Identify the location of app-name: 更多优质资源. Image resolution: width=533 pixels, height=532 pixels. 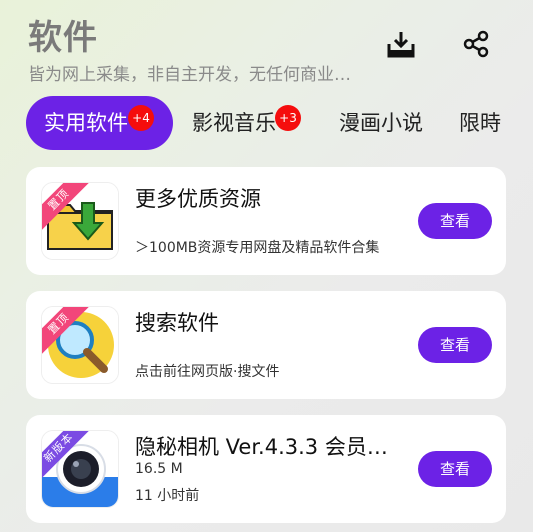
(198, 199).